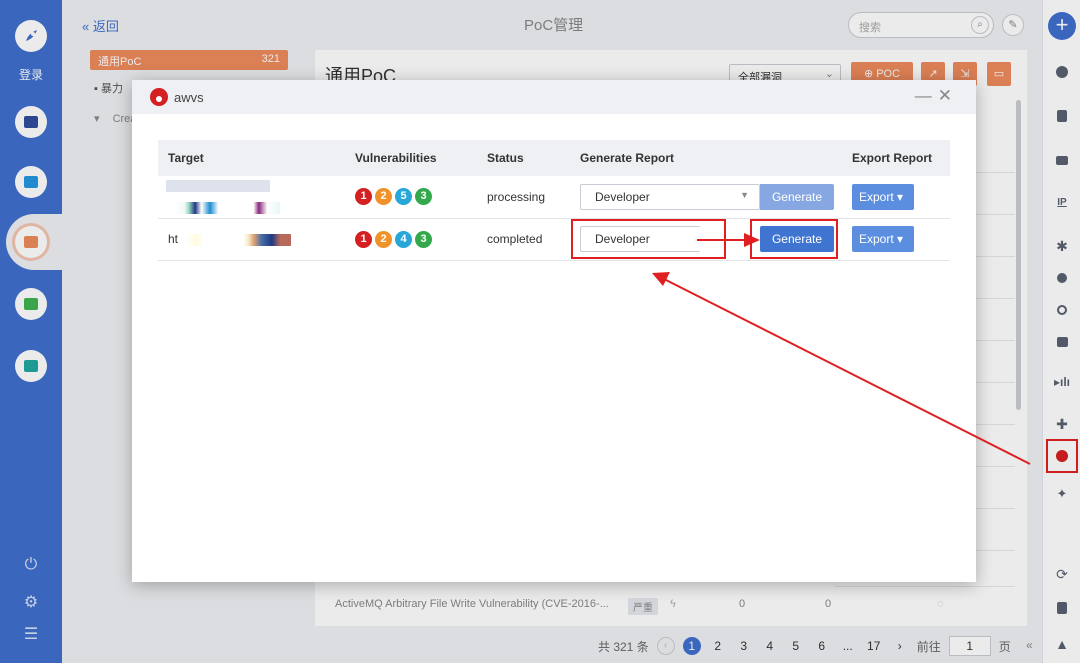 This screenshot has height=663, width=1080. I want to click on chevron-down-icon: ▼, so click(744, 194).